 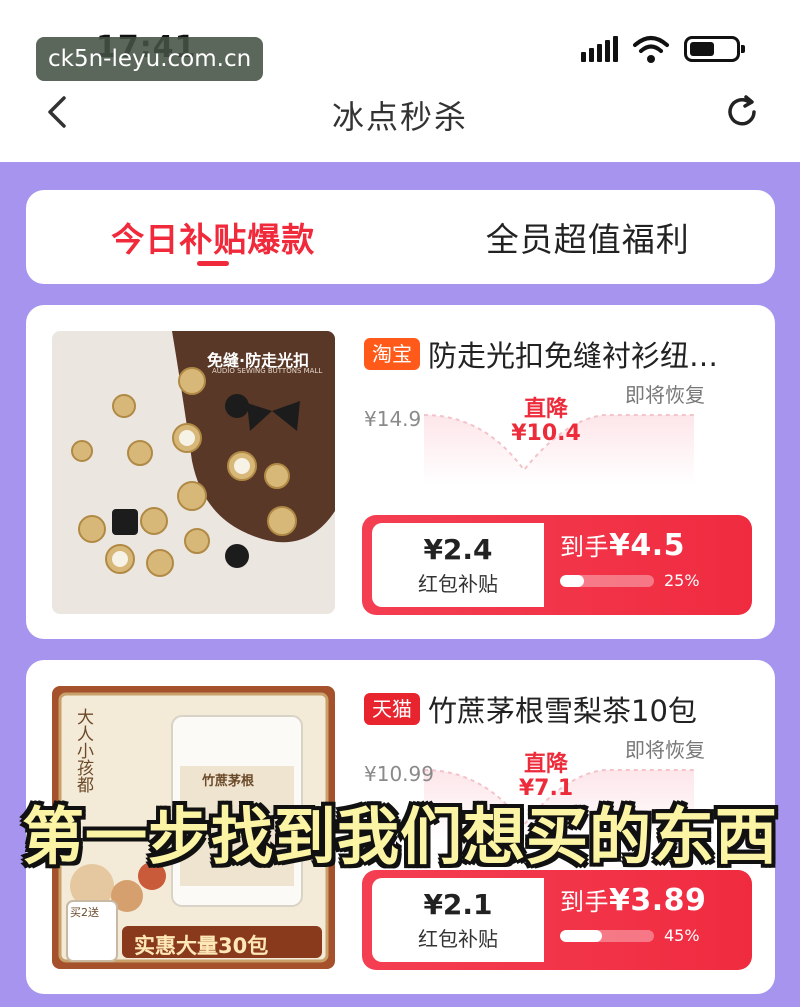 I want to click on sales-progress: 25%, so click(x=651, y=580).